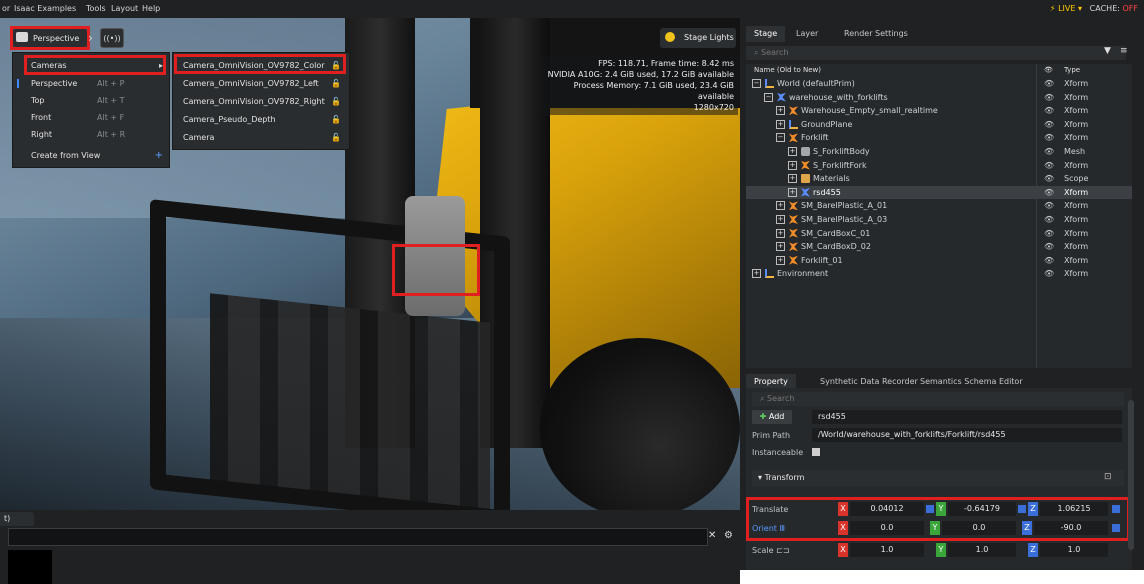 The height and width of the screenshot is (584, 1144). Describe the element at coordinates (939, 97) in the screenshot. I see `tree-row: − warehouse_with_forklifts 👁 Xform` at that location.